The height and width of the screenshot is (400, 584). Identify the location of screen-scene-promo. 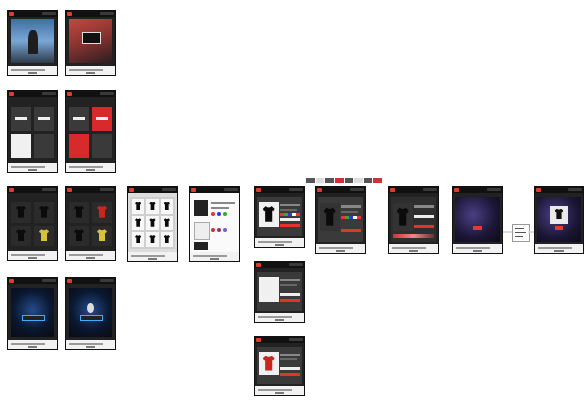
(477, 220).